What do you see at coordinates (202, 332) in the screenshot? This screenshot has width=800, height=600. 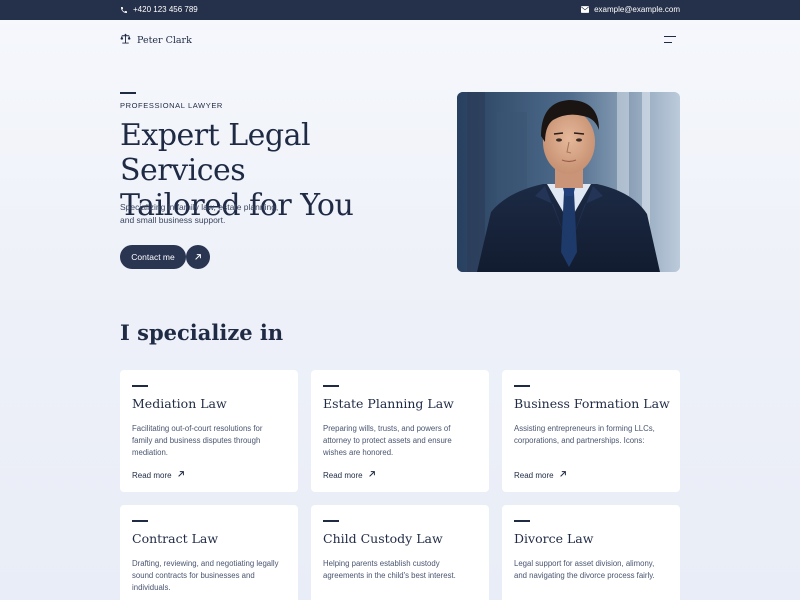 I see `services-section-title: I specialize in` at bounding box center [202, 332].